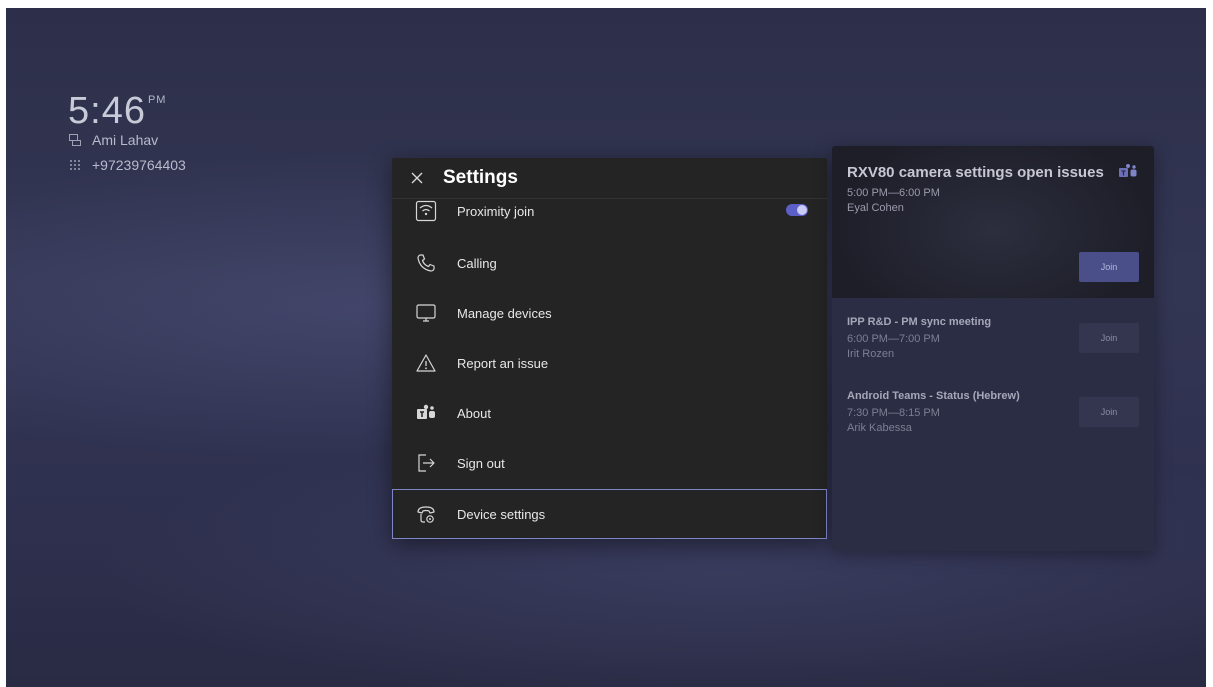  I want to click on monitor-icon, so click(426, 313).